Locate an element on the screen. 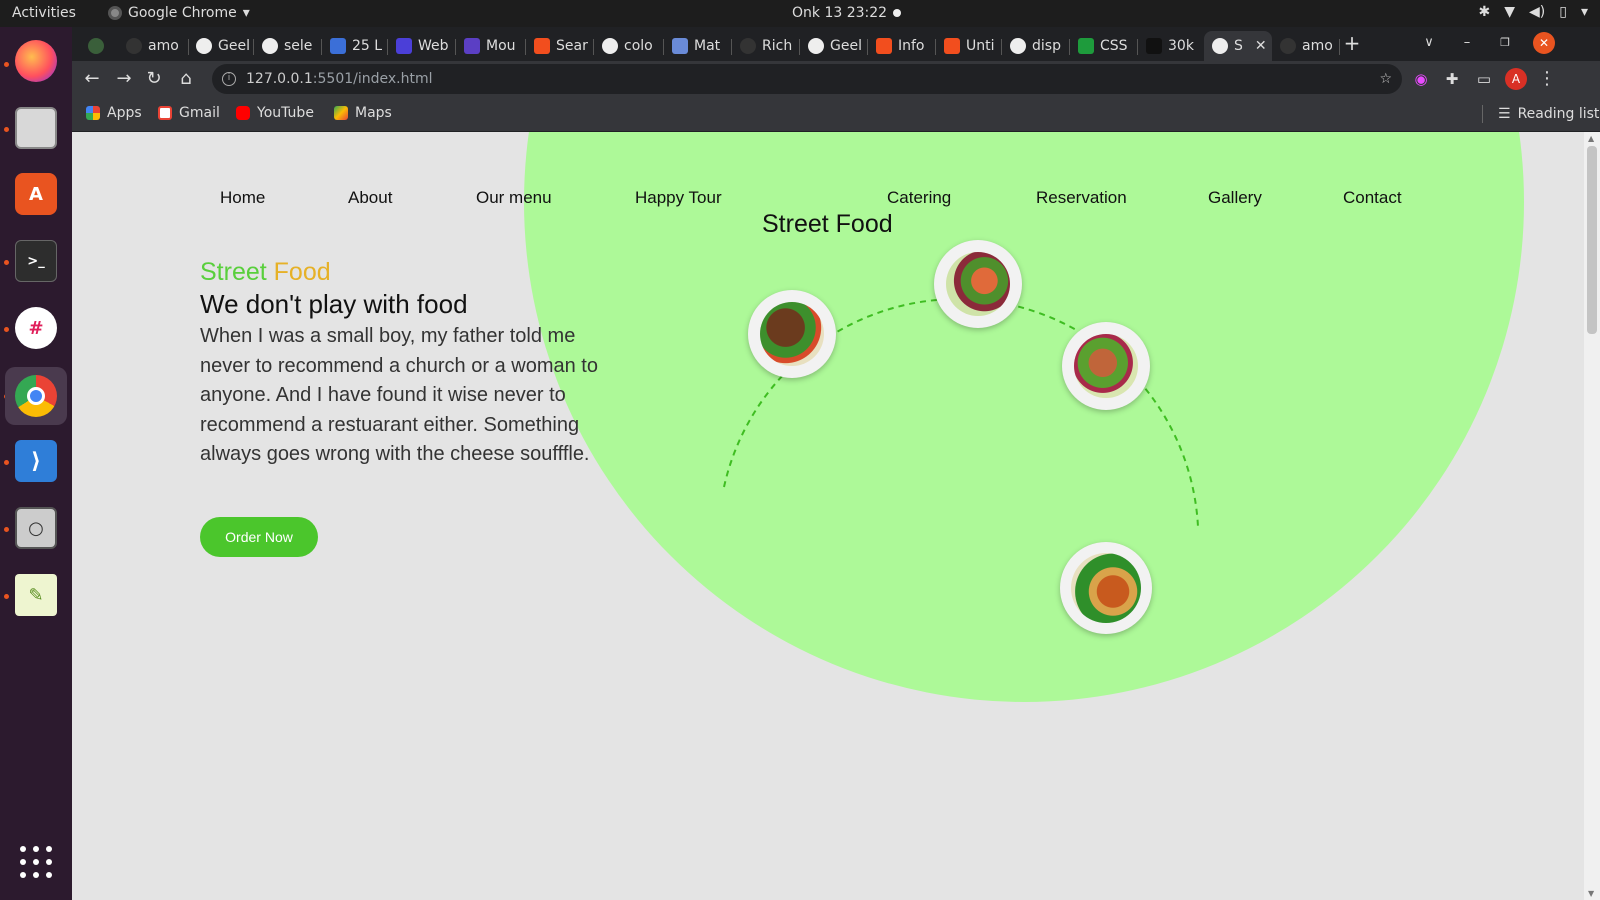 This screenshot has height=900, width=1600. tab: CSS is located at coordinates (1103, 46).